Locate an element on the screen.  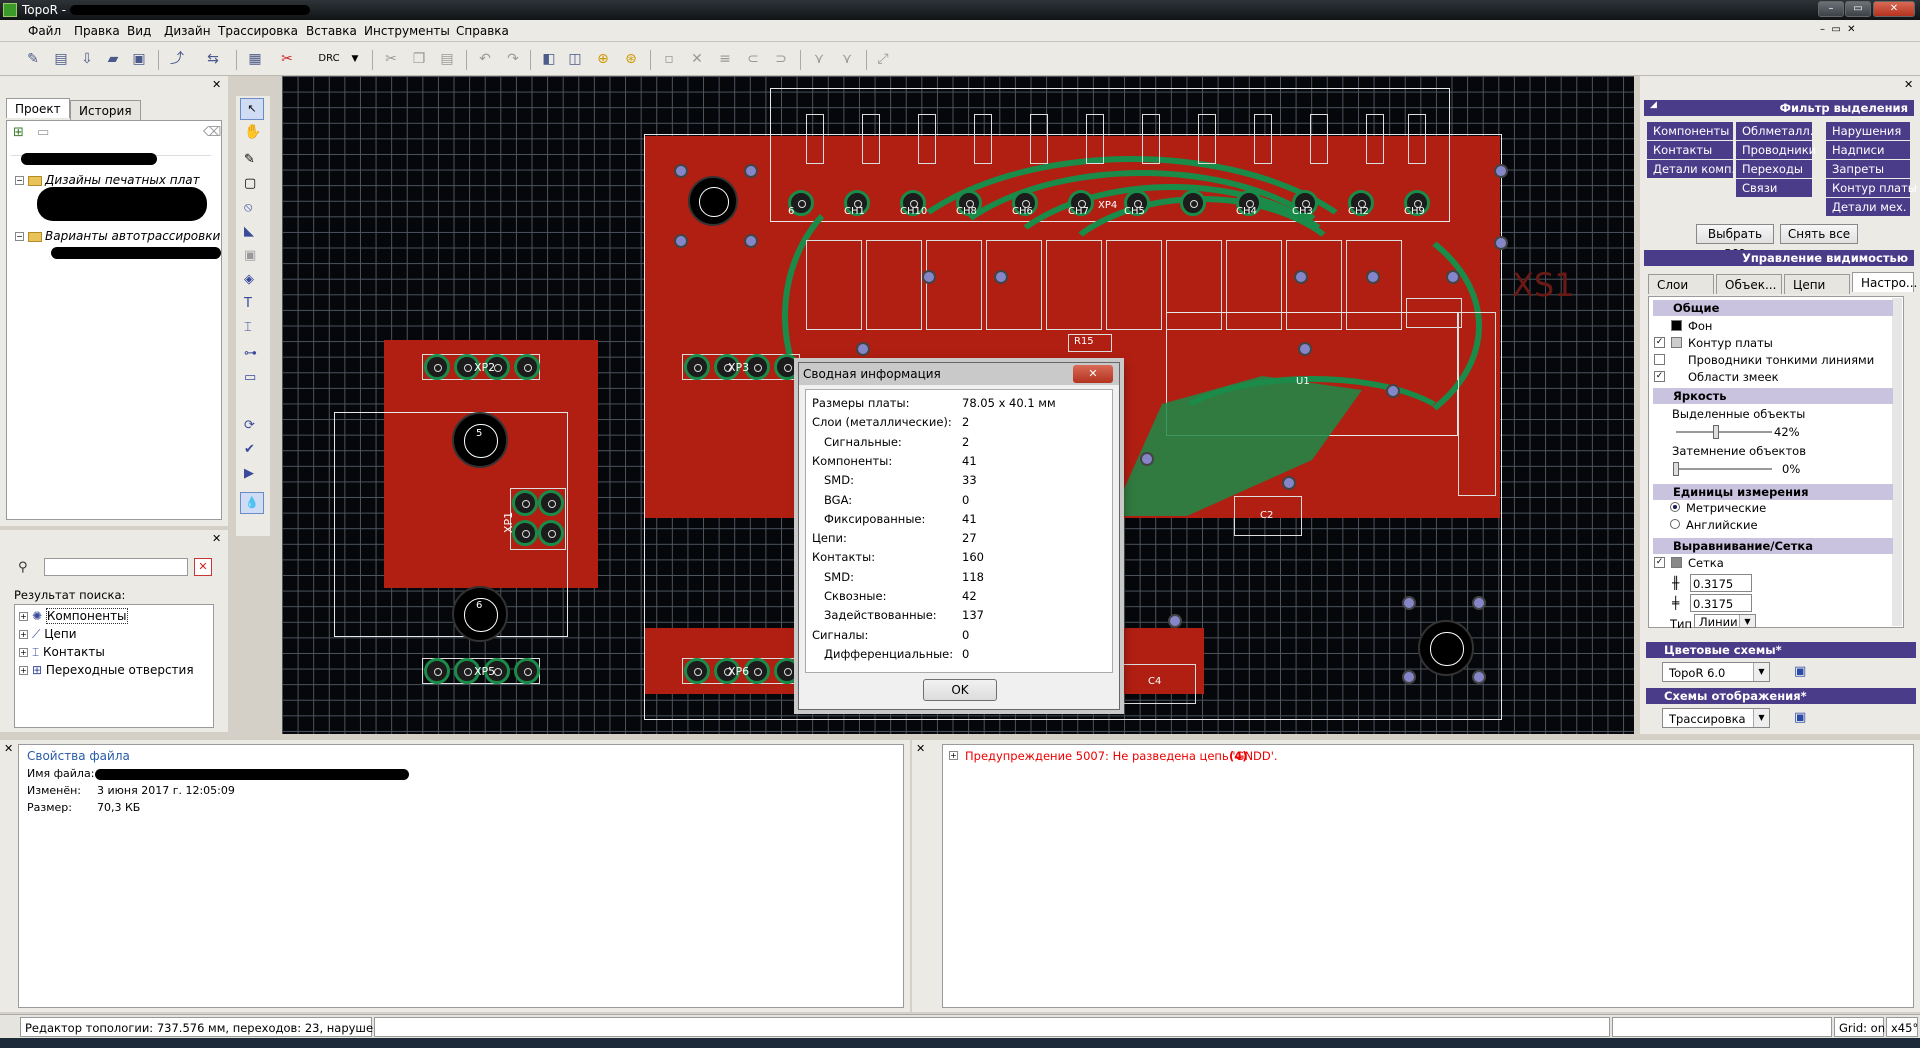
search-input is located at coordinates (116, 567).